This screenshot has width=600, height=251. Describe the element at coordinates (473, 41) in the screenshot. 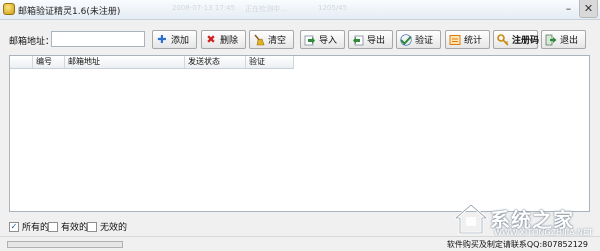

I see `stats-label: 统计` at that location.